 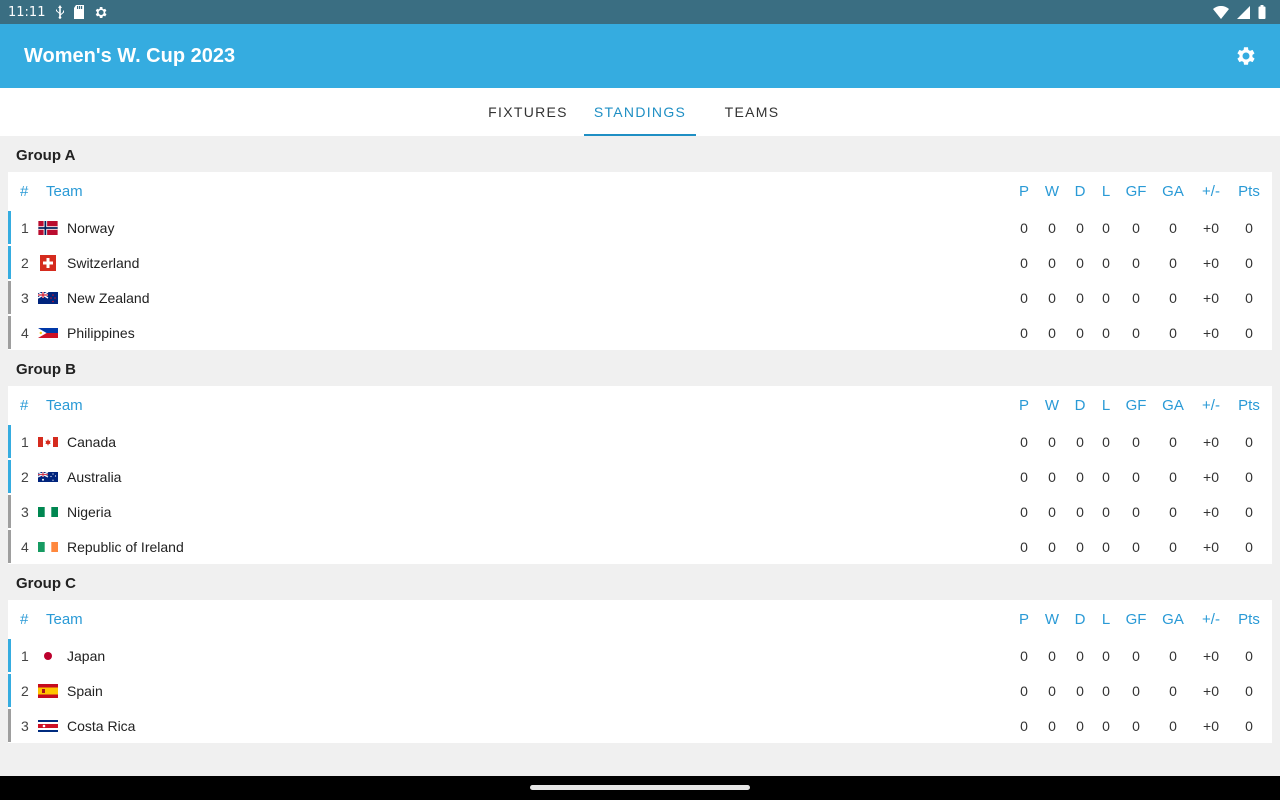 I want to click on philippines-flag-icon, so click(x=48, y=333).